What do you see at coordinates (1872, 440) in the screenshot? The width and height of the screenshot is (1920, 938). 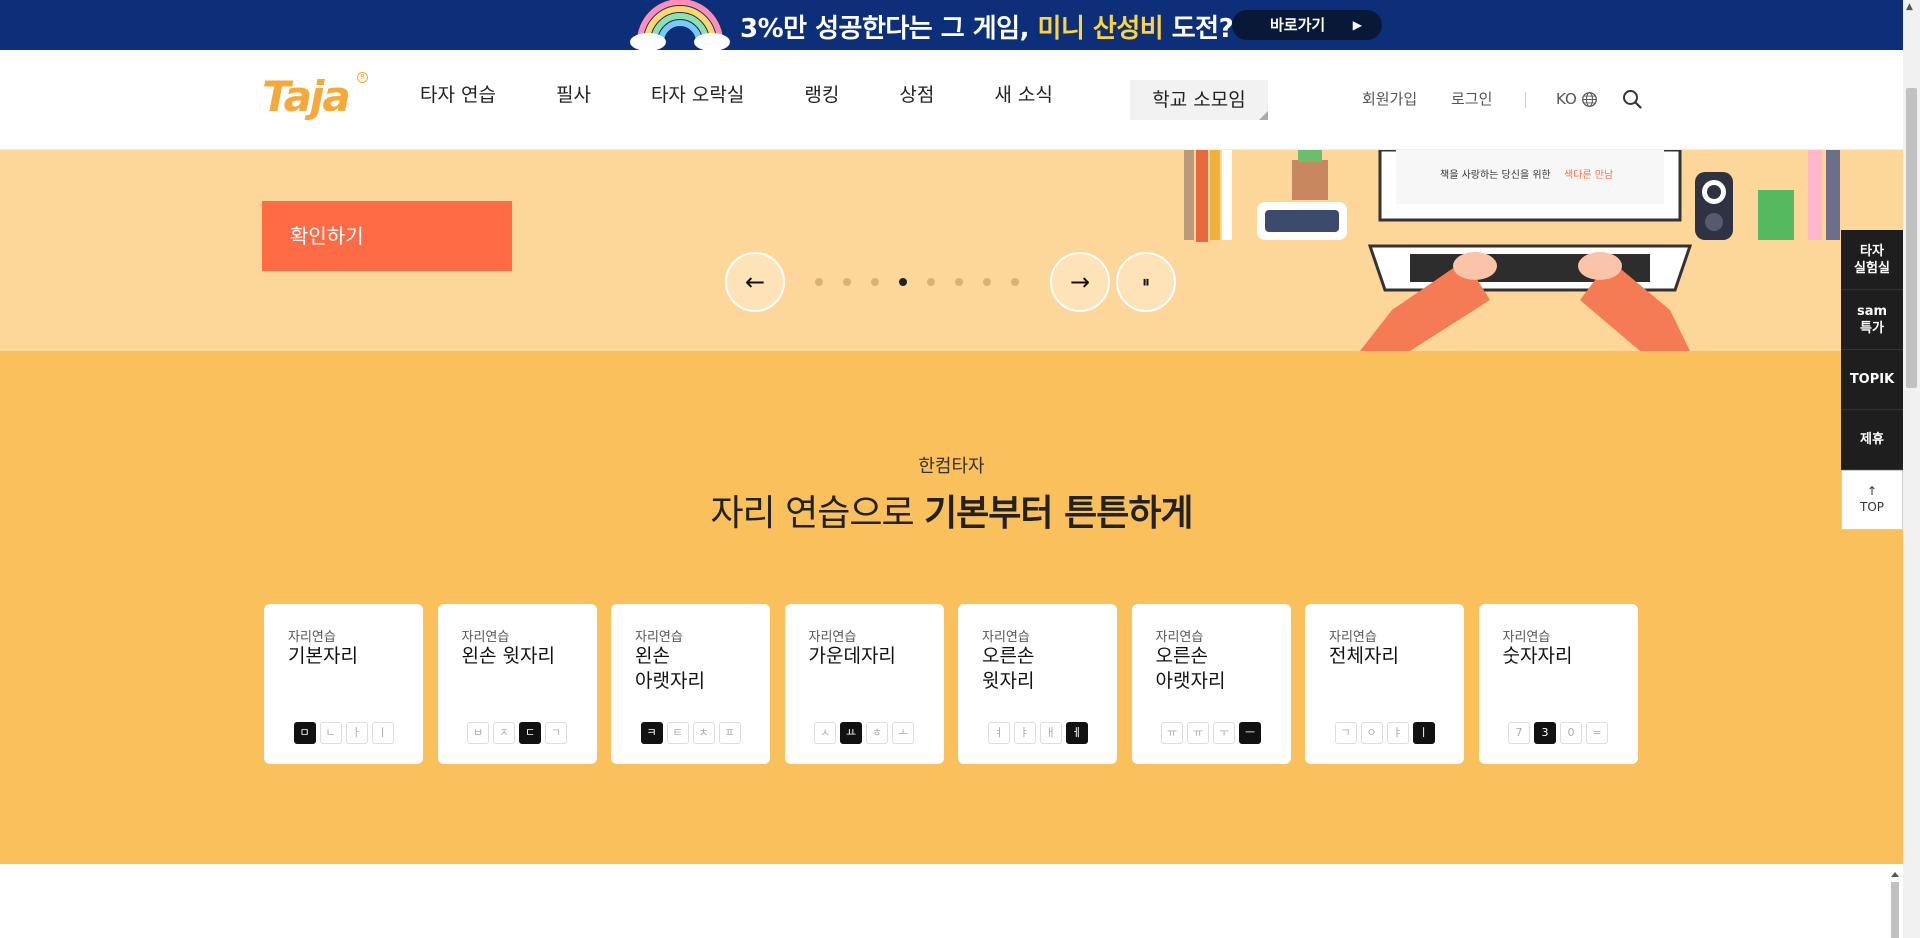 I see `side-partnership: 제휴` at bounding box center [1872, 440].